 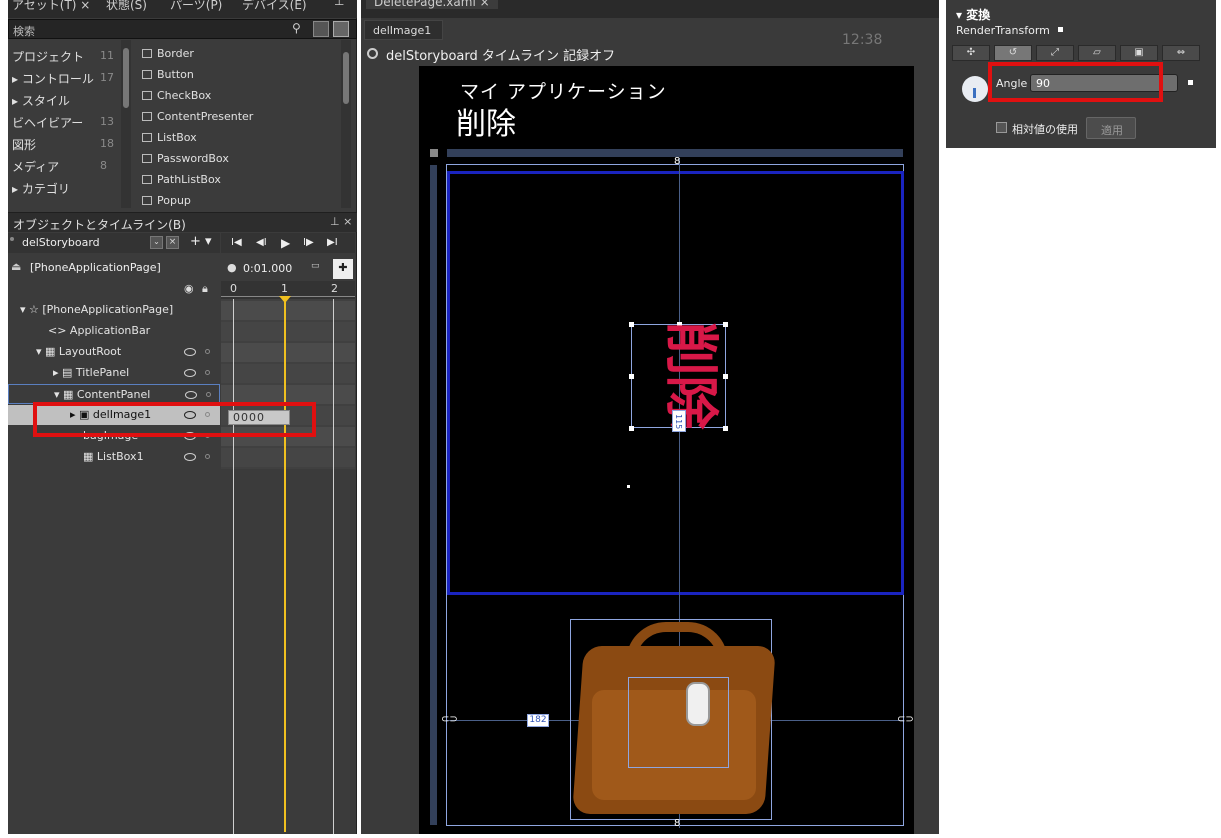 I want to click on category-count: 8, so click(x=103, y=165).